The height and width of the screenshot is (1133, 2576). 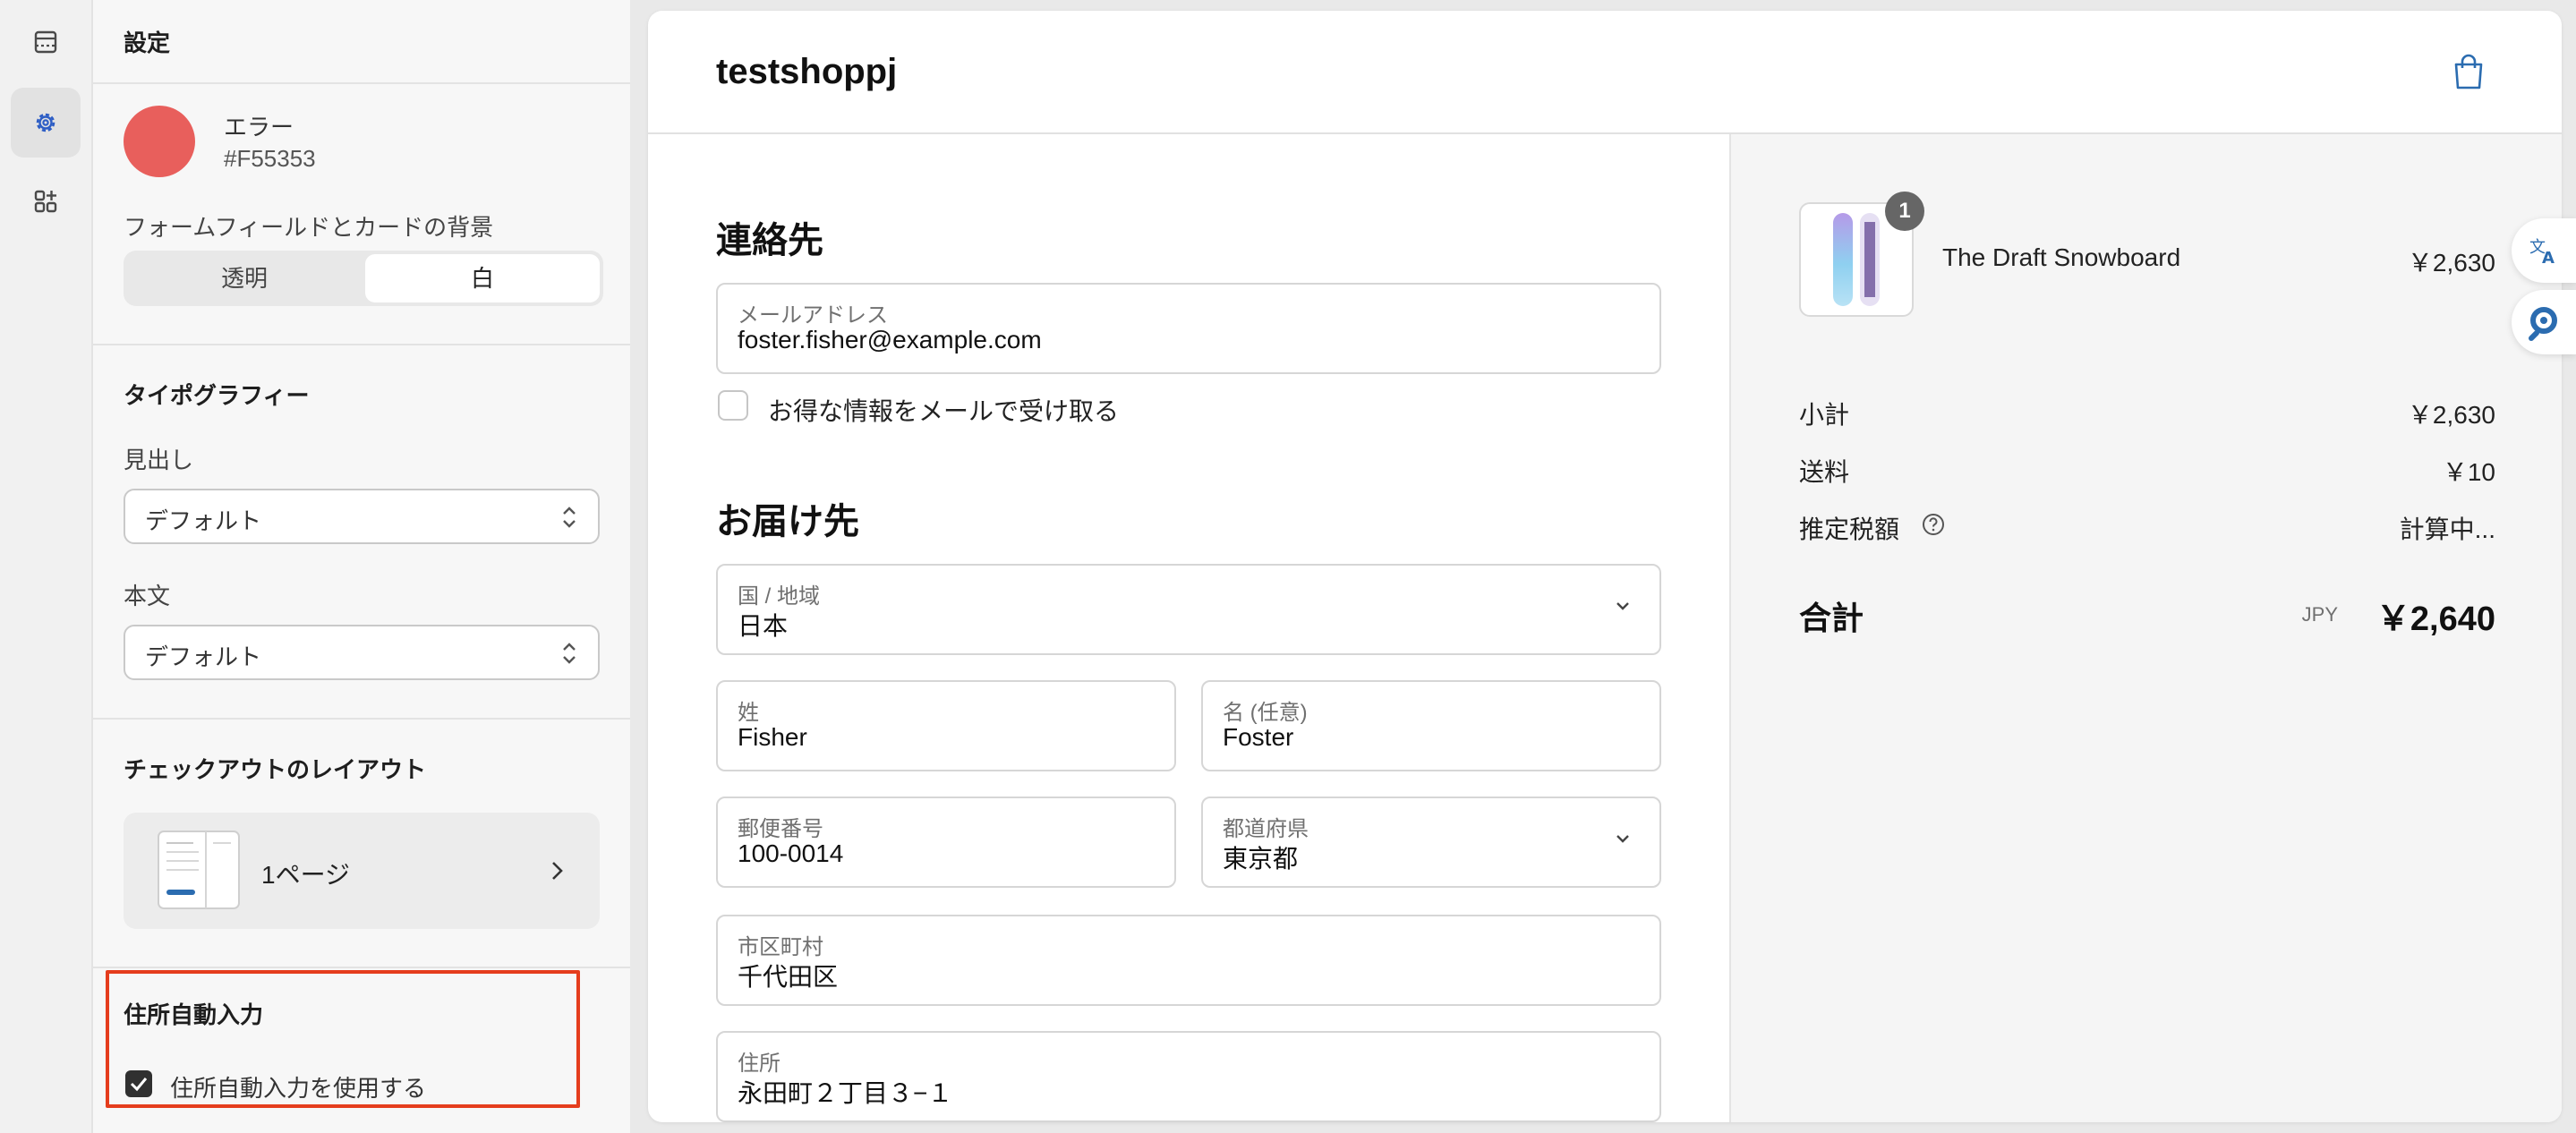 I want to click on layout-title: チェックアウトのレイアウト, so click(x=275, y=769).